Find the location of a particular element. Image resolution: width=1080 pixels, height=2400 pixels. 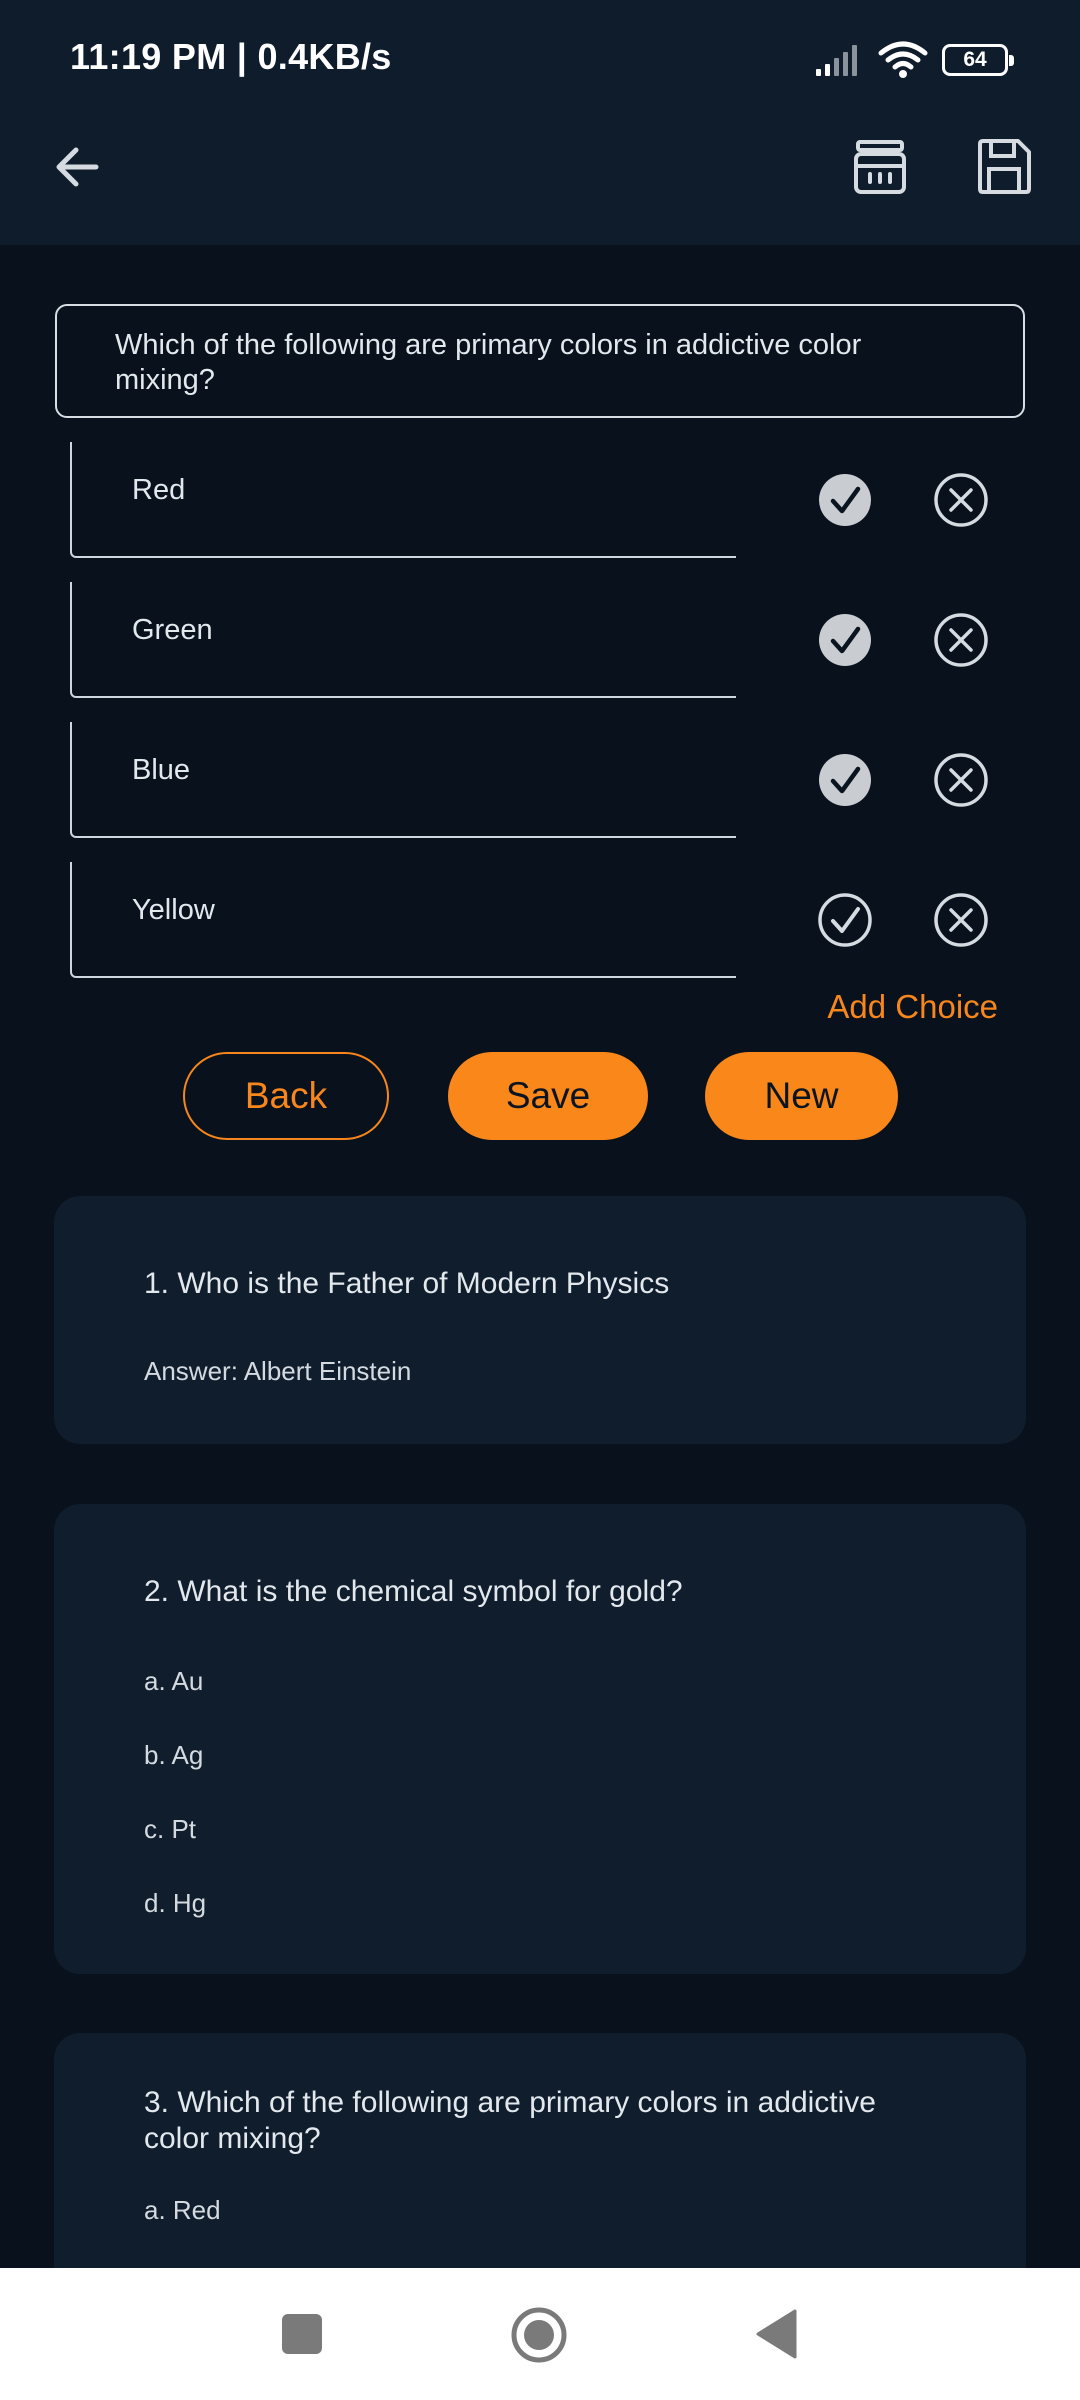

question-title: 2. What is the chemical symbol for gold? is located at coordinates (413, 1591).